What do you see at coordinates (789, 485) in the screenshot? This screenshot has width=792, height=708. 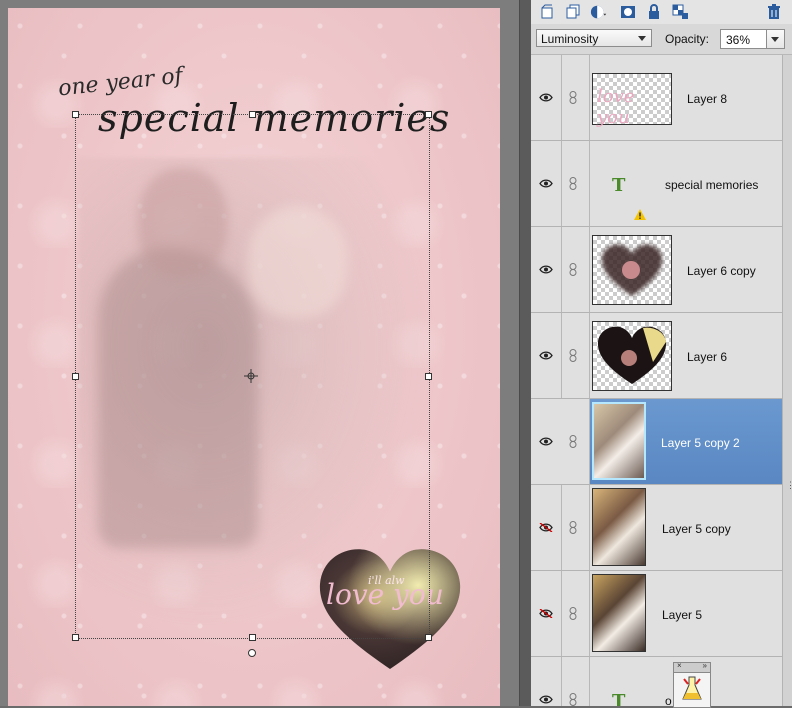 I see `scroll-grip-icon: ⋮` at bounding box center [789, 485].